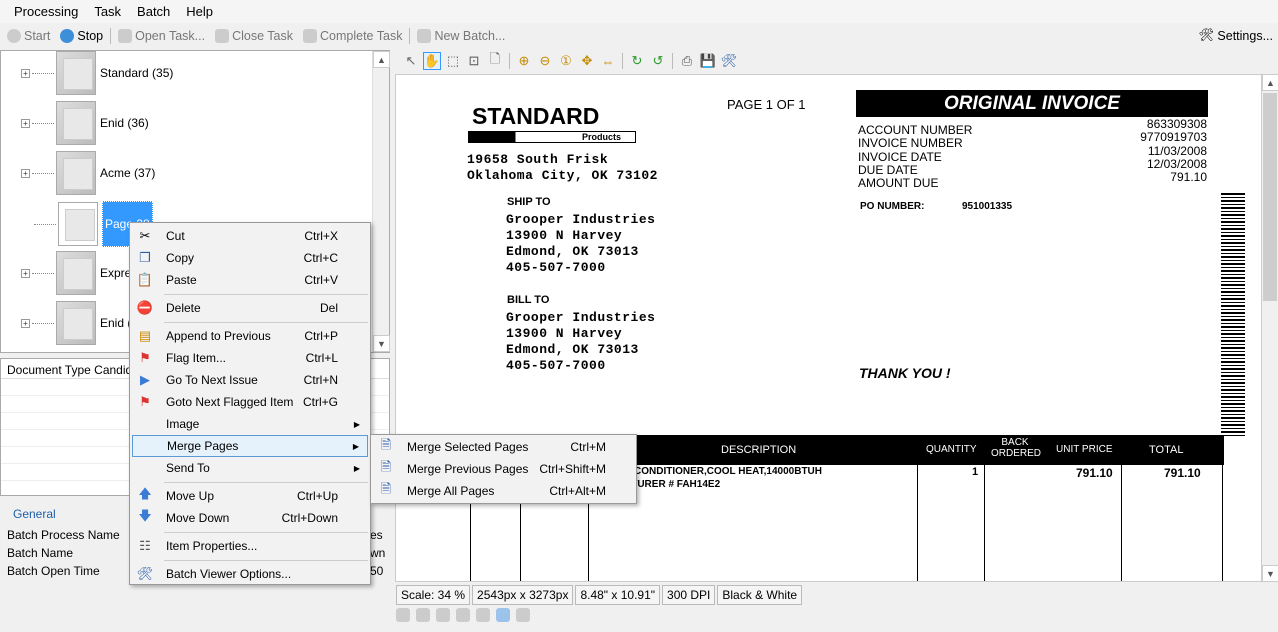  I want to click on rotate-right-icon: ↻, so click(637, 61).